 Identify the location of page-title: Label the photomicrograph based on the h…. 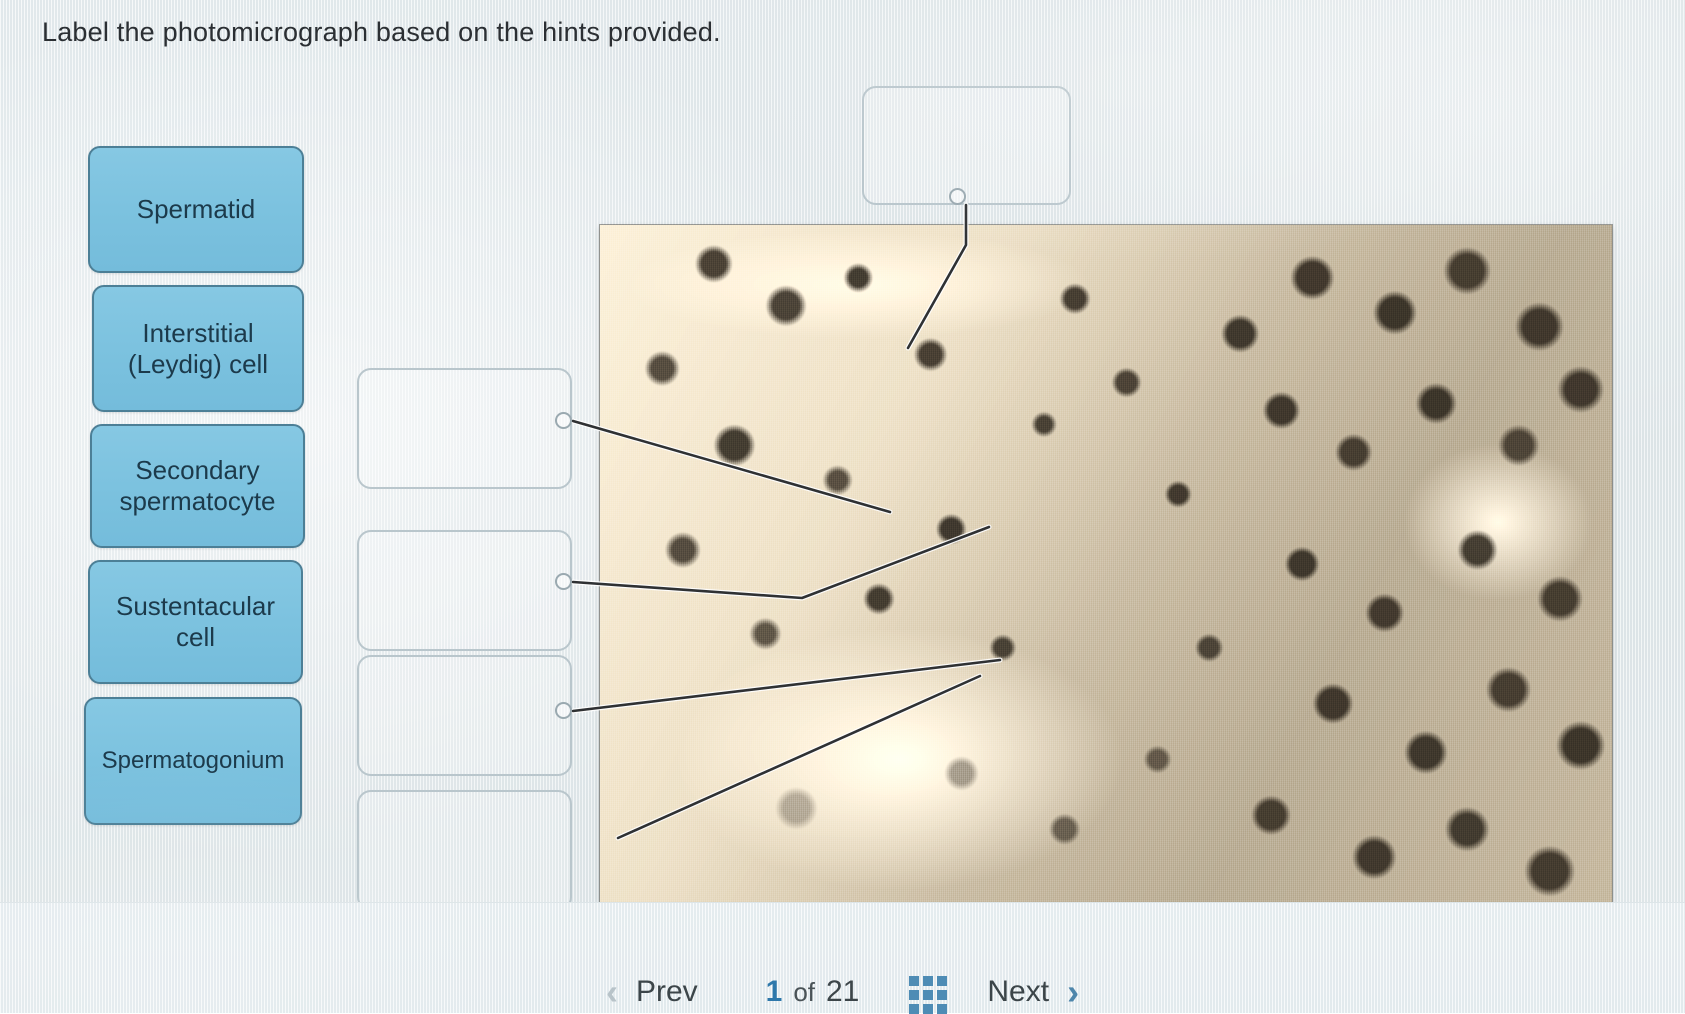
(381, 32).